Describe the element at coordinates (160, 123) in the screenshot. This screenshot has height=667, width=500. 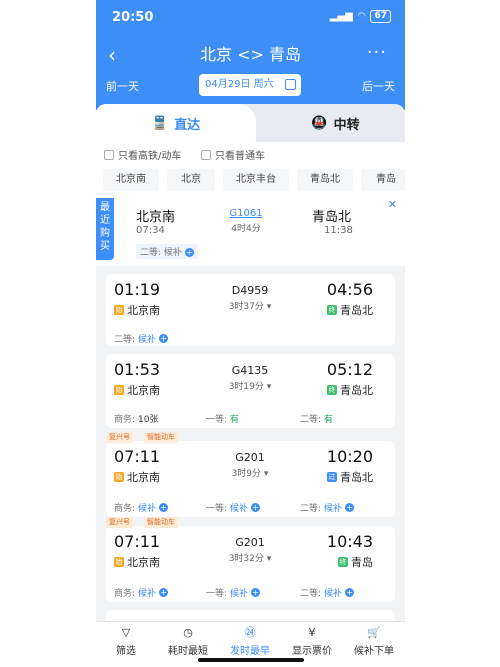
I see `train-icon: 🚆` at that location.